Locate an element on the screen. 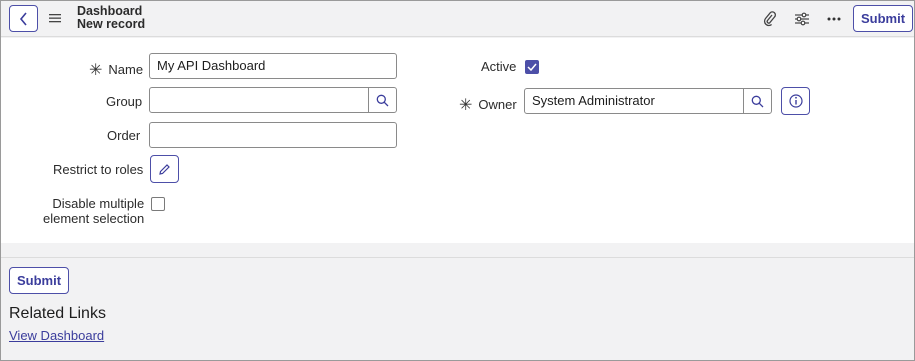  more-options-icon is located at coordinates (834, 19).